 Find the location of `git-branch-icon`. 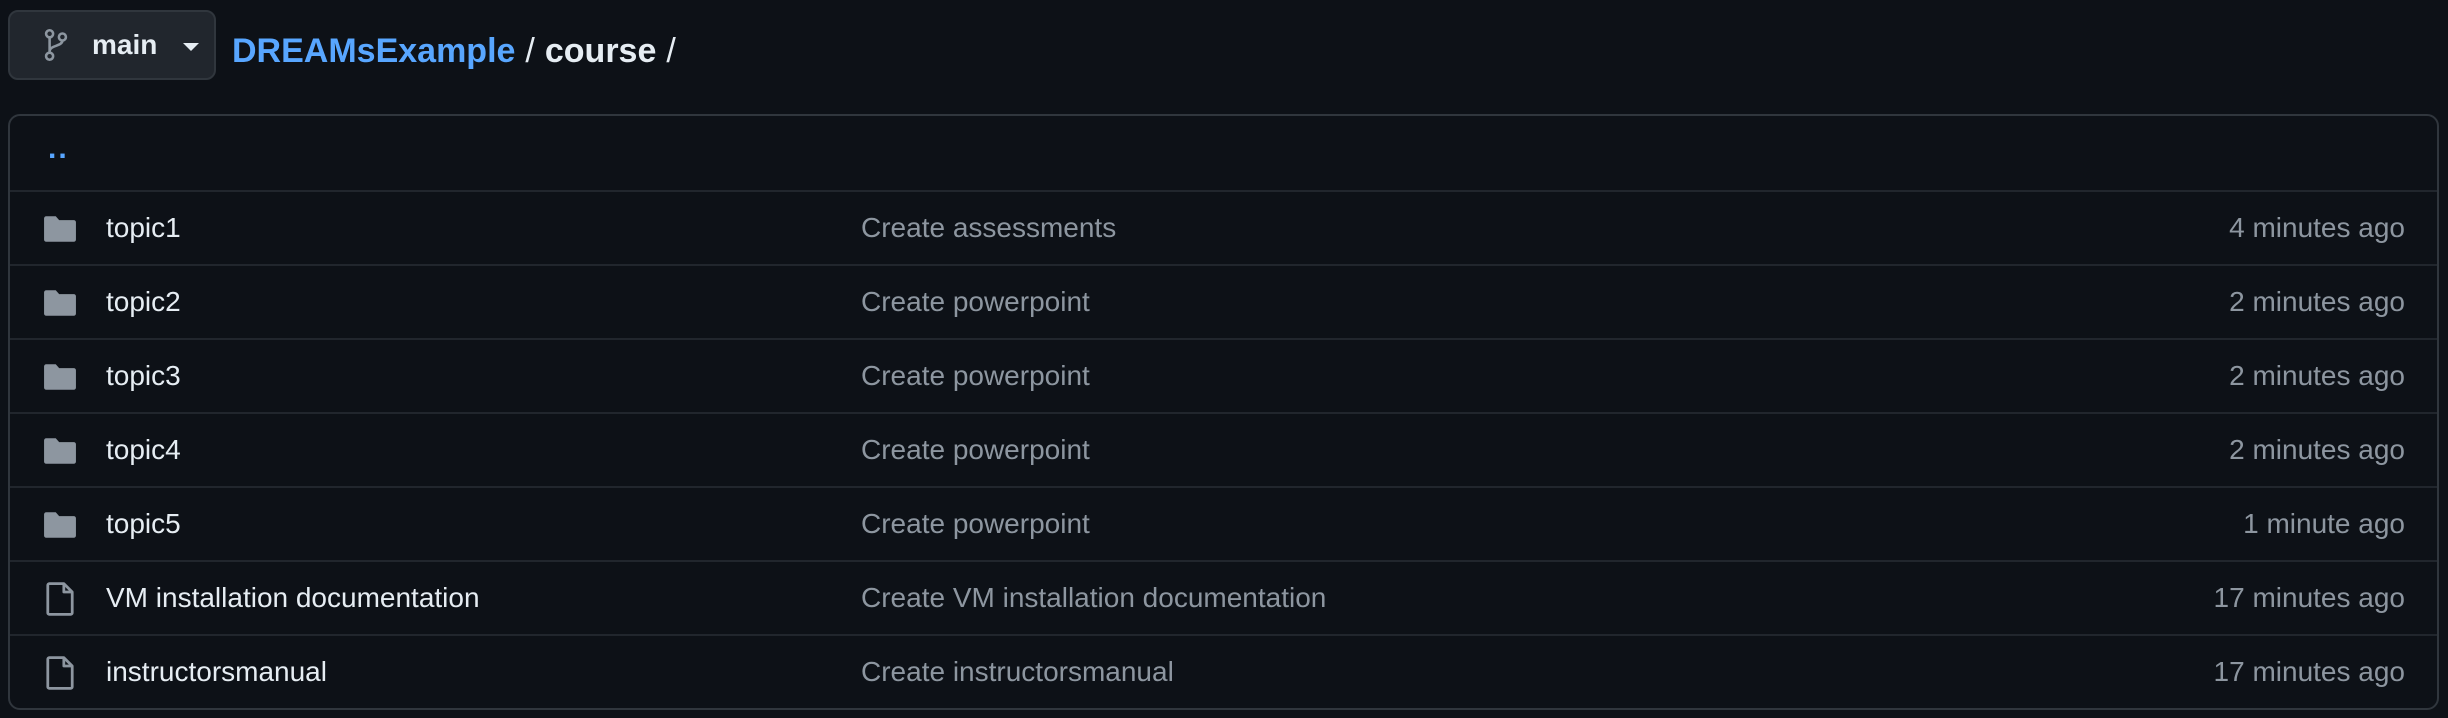

git-branch-icon is located at coordinates (56, 45).